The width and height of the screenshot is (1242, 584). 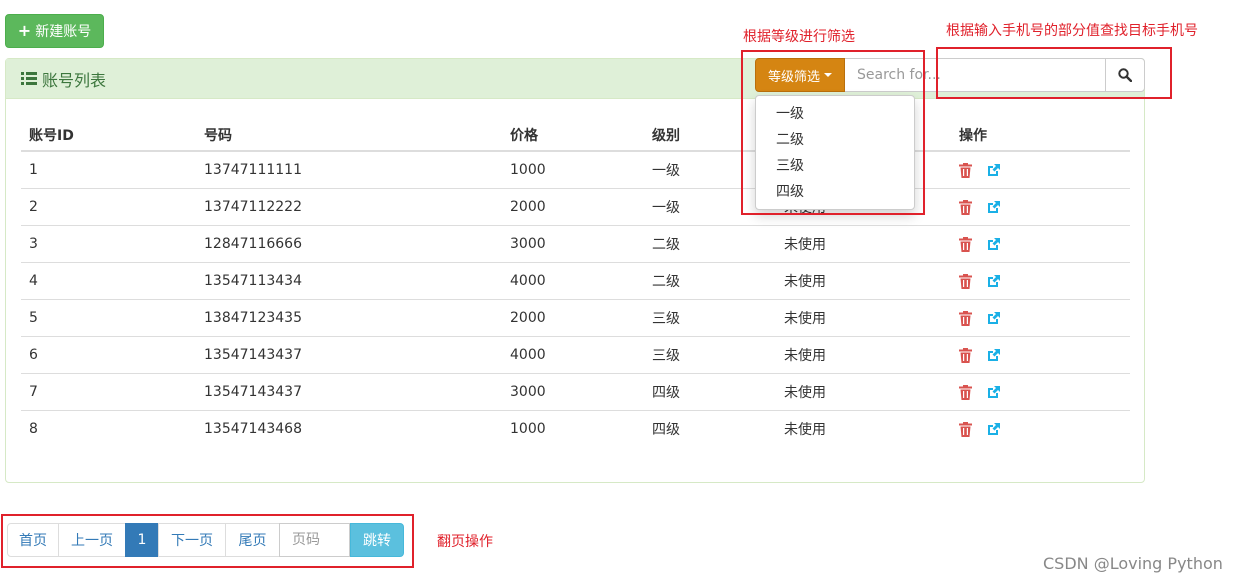 What do you see at coordinates (1054, 73) in the screenshot?
I see `search-annotation-box` at bounding box center [1054, 73].